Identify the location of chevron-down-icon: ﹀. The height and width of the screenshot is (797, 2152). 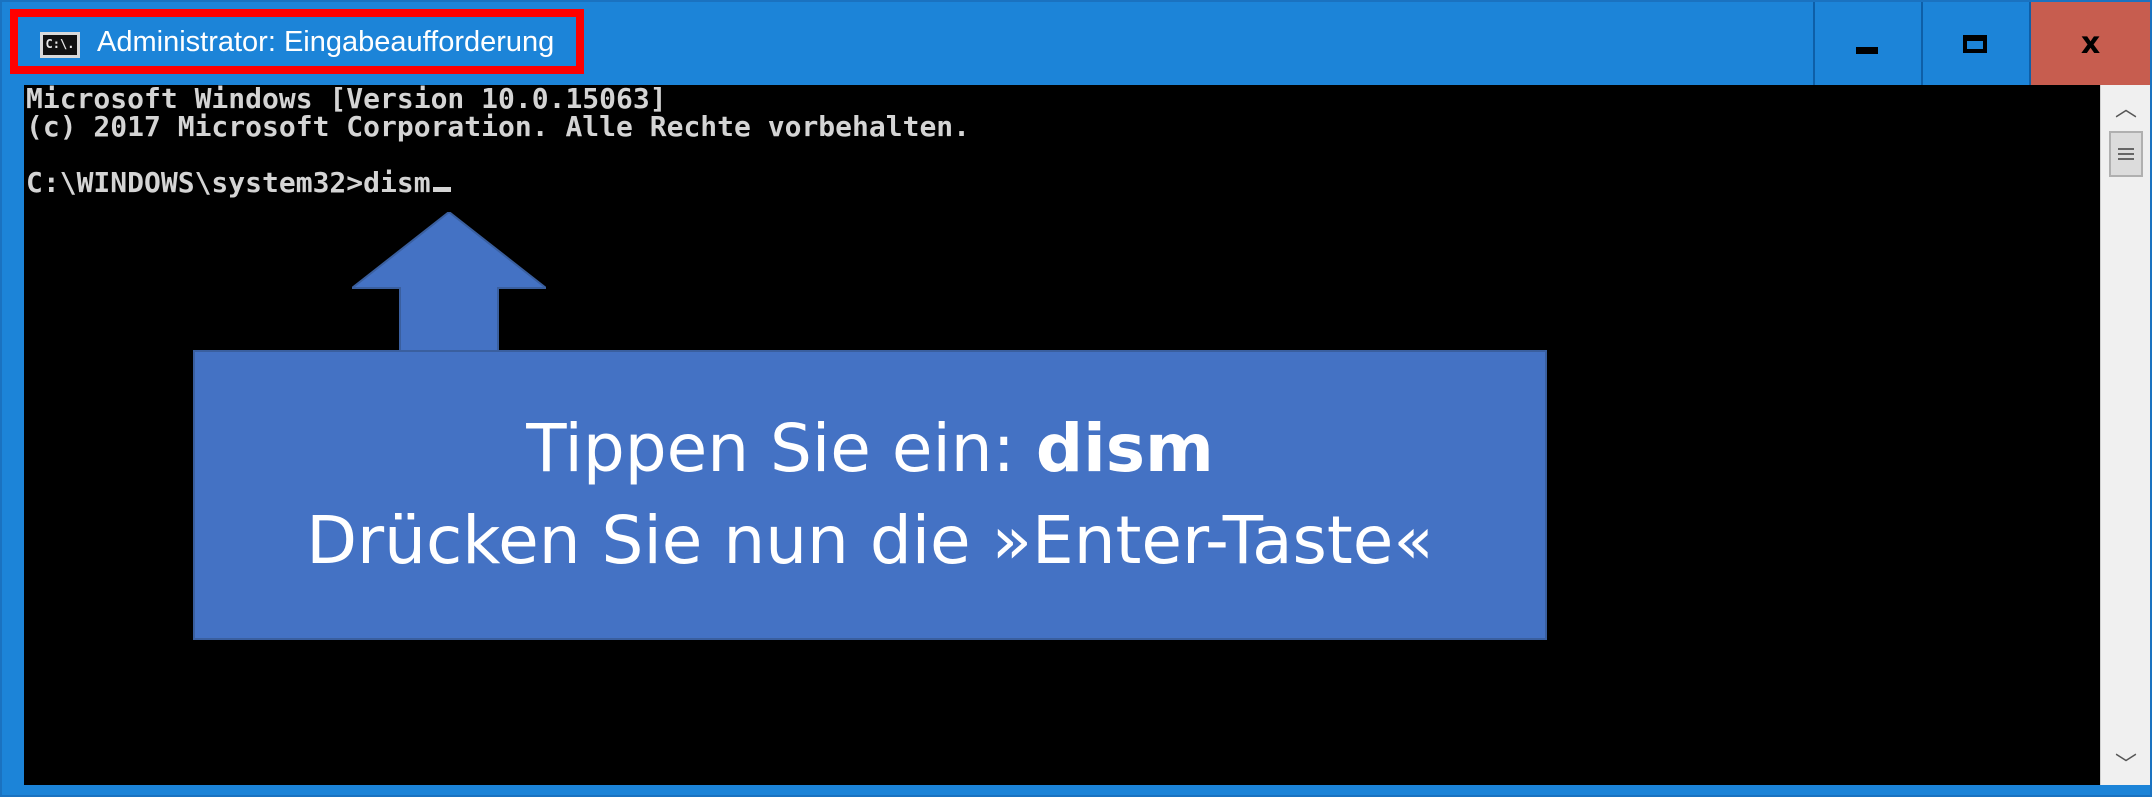
(2125, 765).